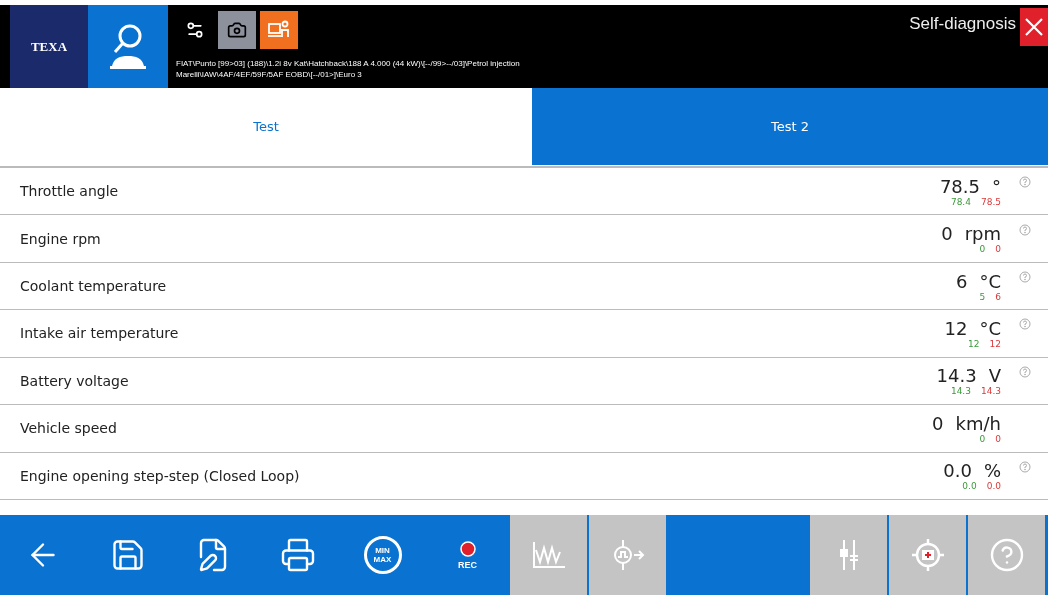  What do you see at coordinates (237, 30) in the screenshot?
I see `camera-icon` at bounding box center [237, 30].